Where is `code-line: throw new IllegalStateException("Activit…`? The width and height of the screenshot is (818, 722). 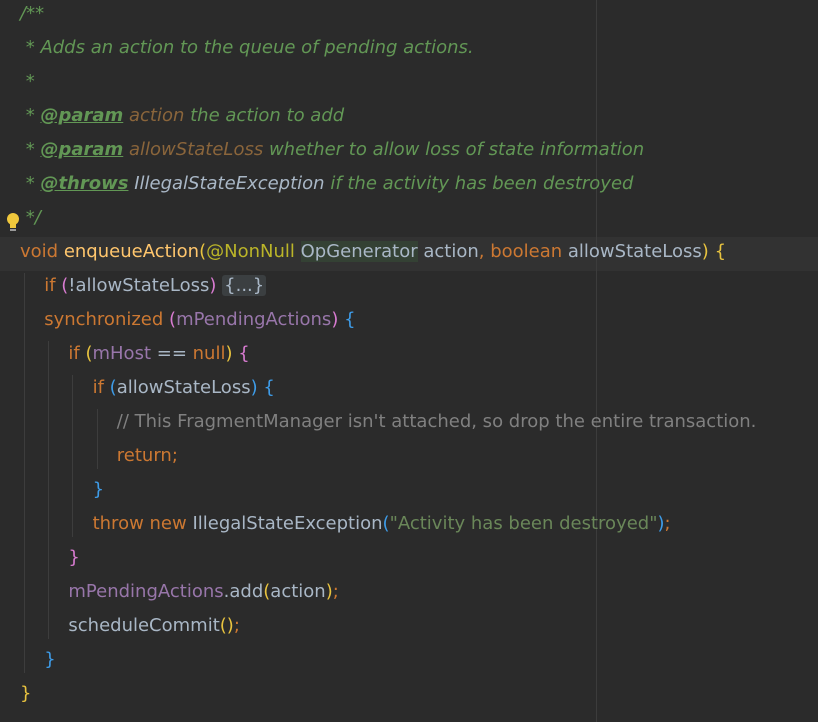 code-line: throw new IllegalStateException("Activit… is located at coordinates (382, 524).